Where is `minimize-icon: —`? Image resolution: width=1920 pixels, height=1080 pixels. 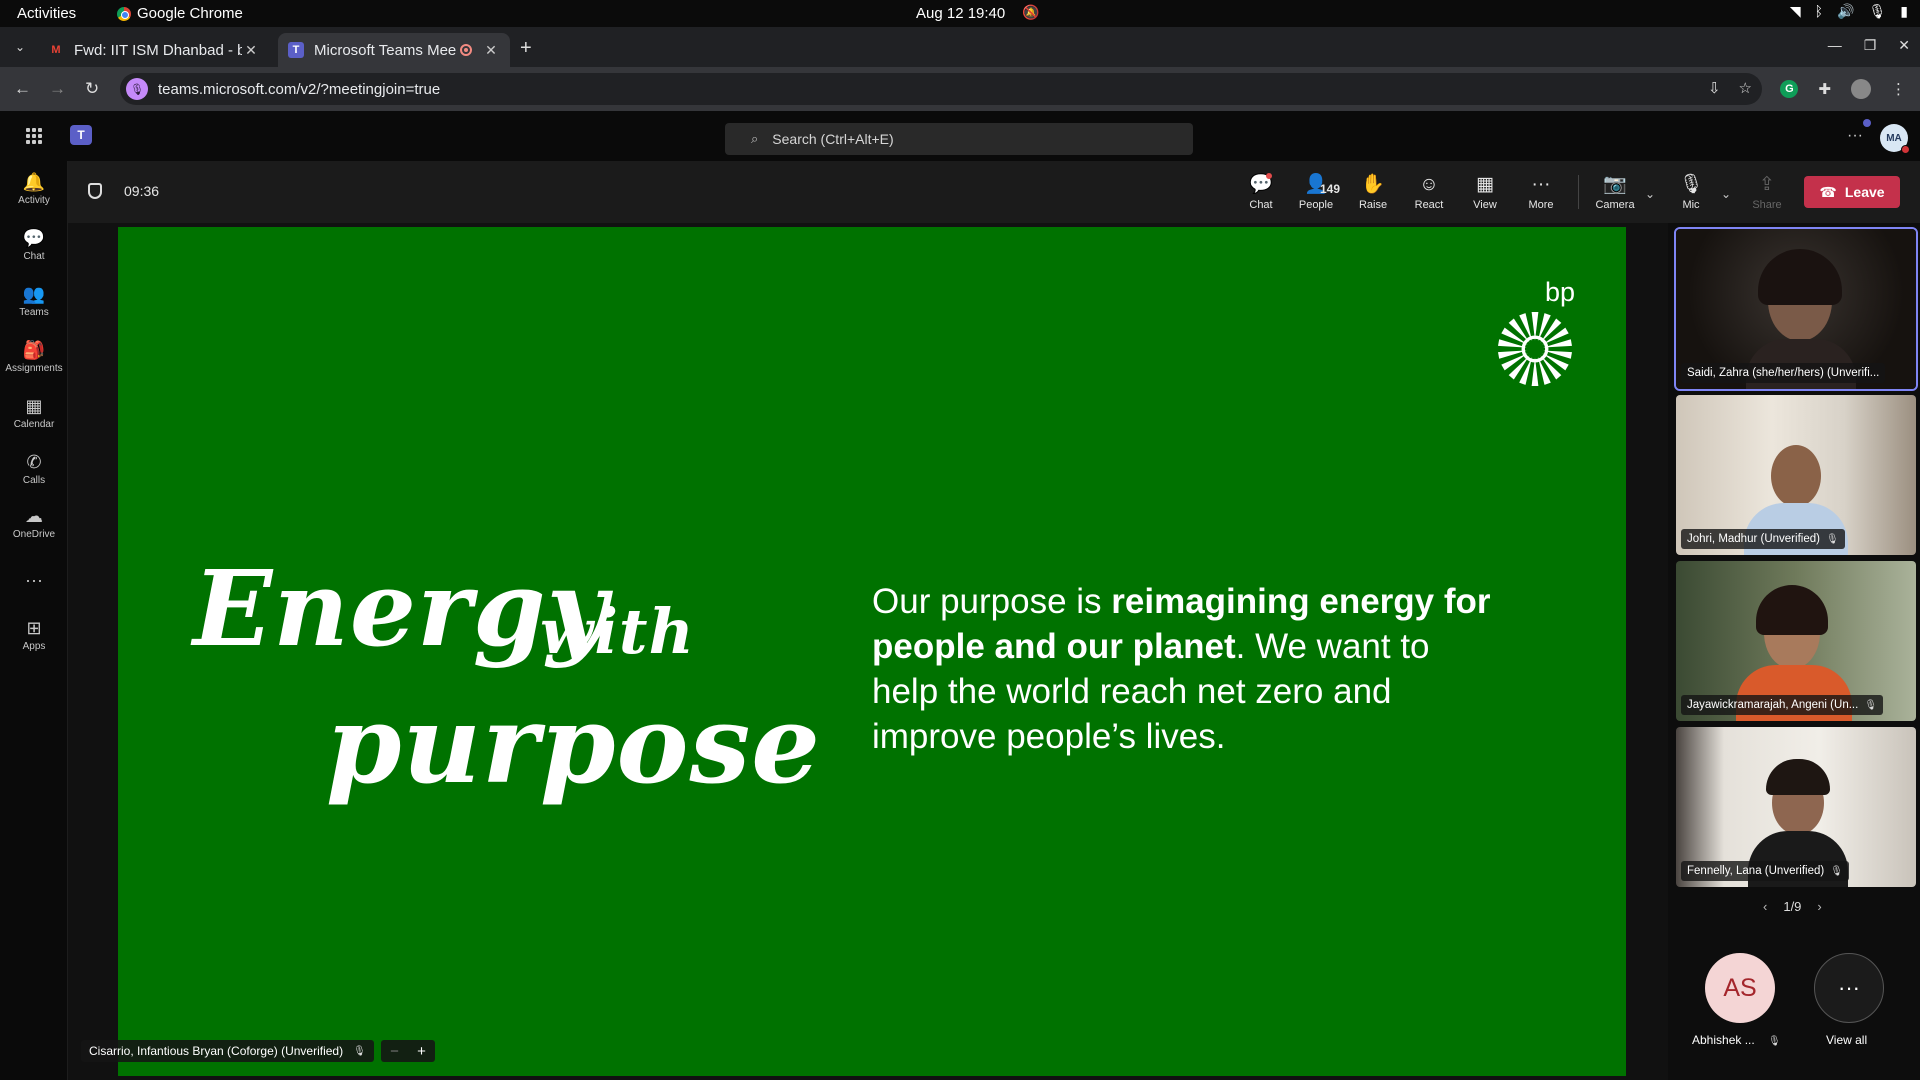 minimize-icon: — is located at coordinates (1835, 45).